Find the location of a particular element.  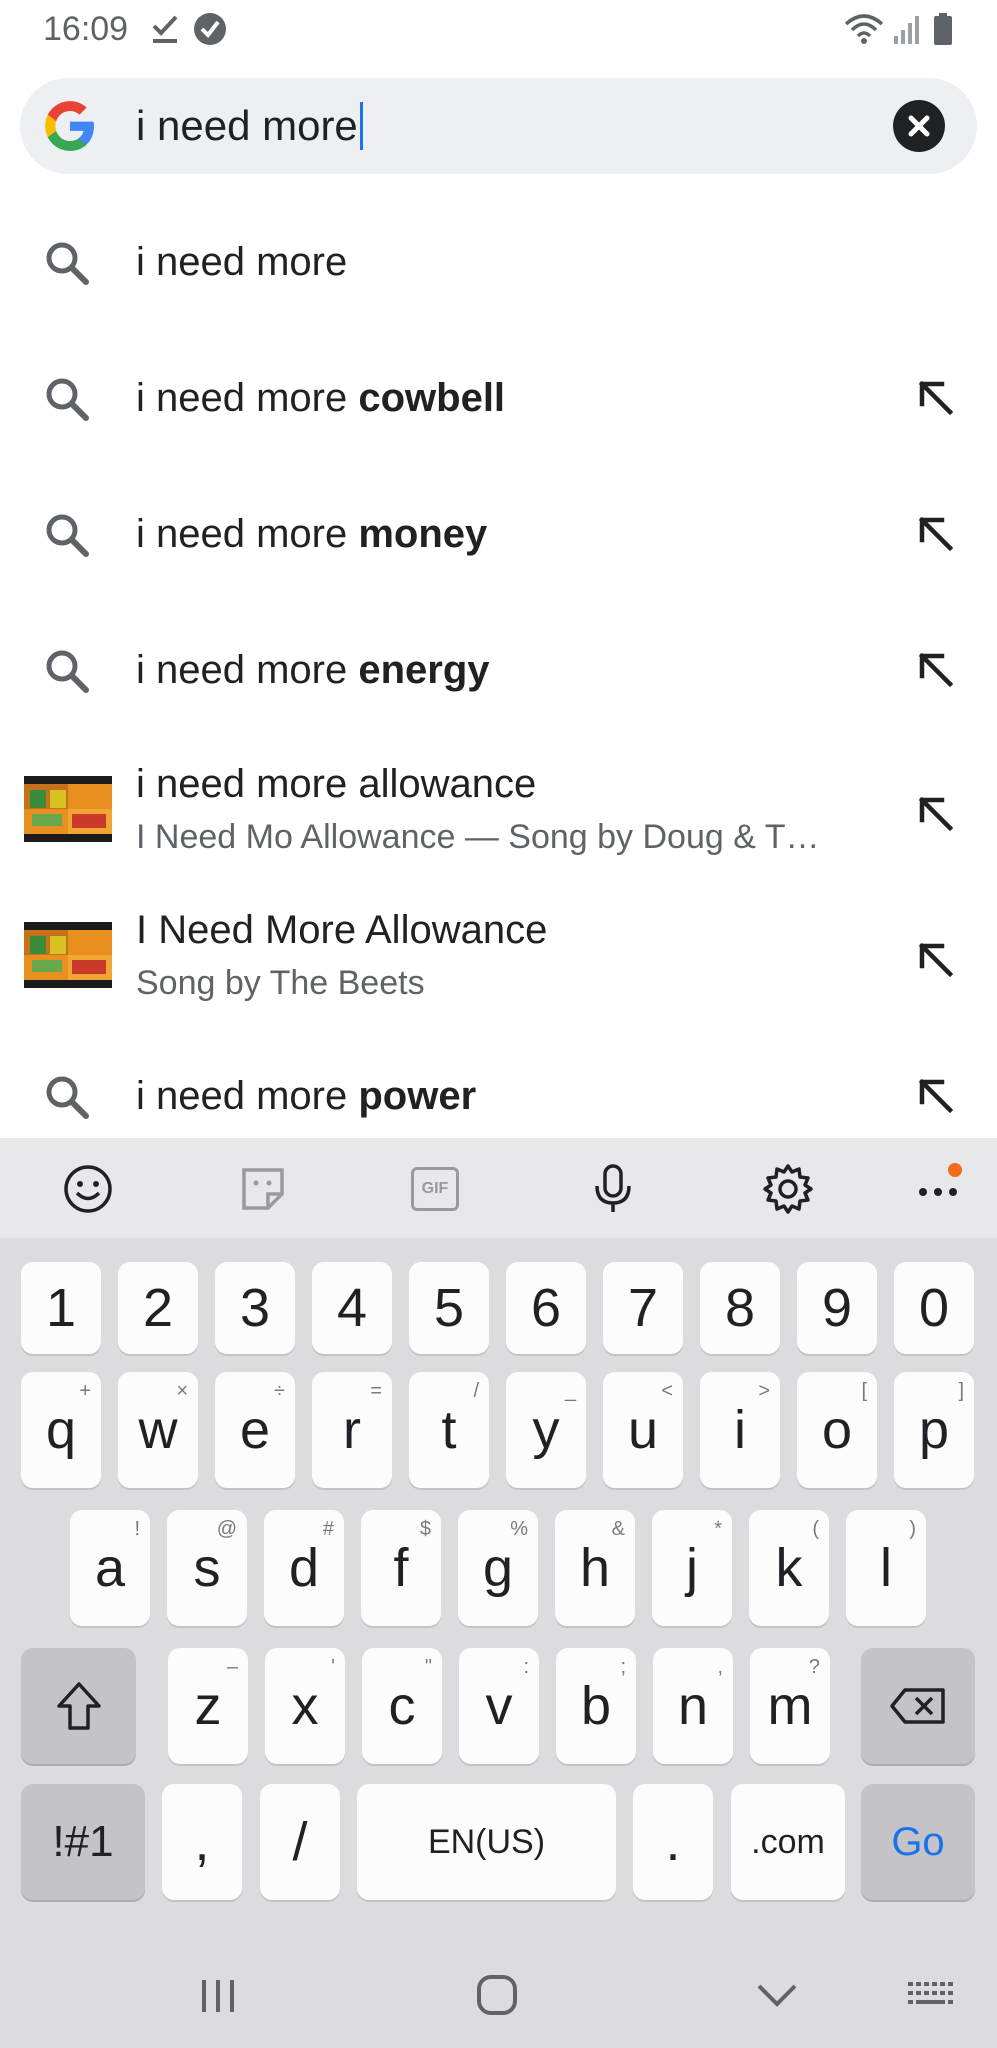

emoji-icon is located at coordinates (88, 1189).